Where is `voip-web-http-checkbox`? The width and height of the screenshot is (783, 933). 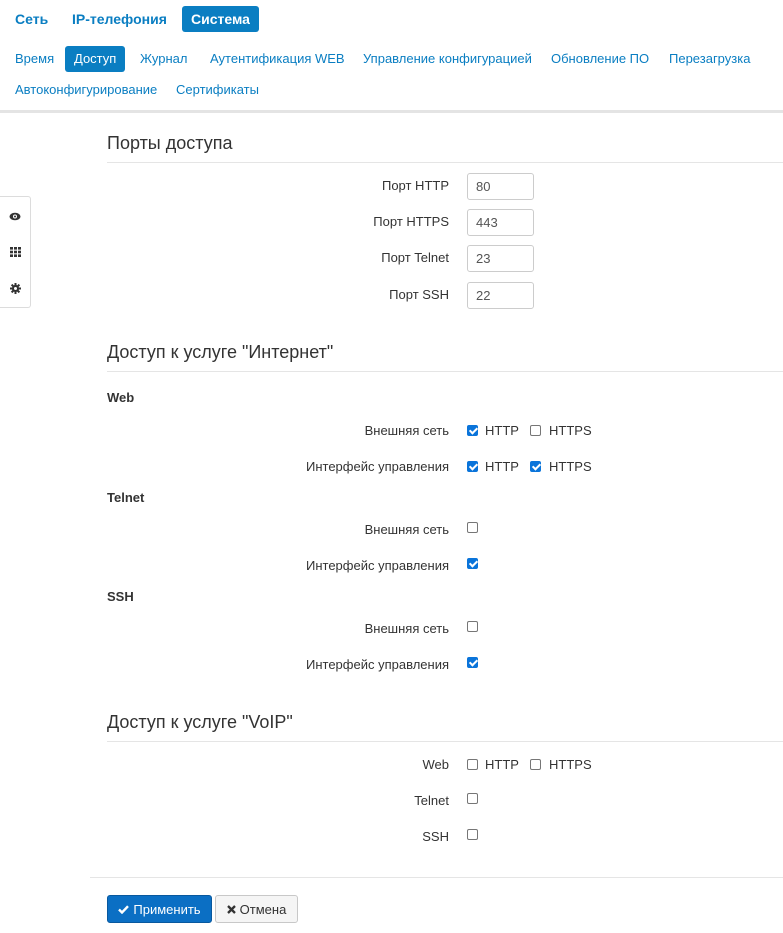
voip-web-http-checkbox is located at coordinates (472, 764).